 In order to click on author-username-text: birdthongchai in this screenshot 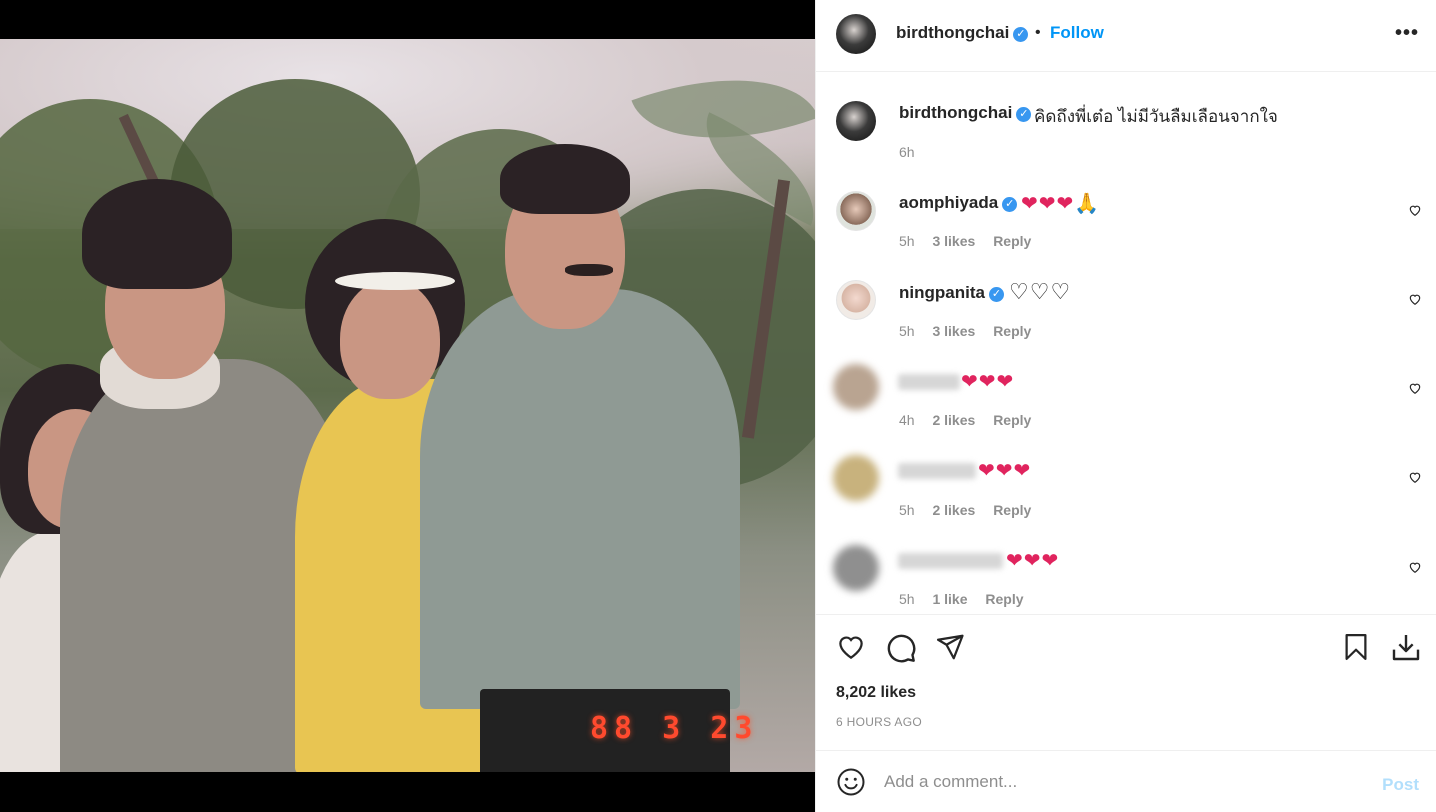, I will do `click(952, 32)`.